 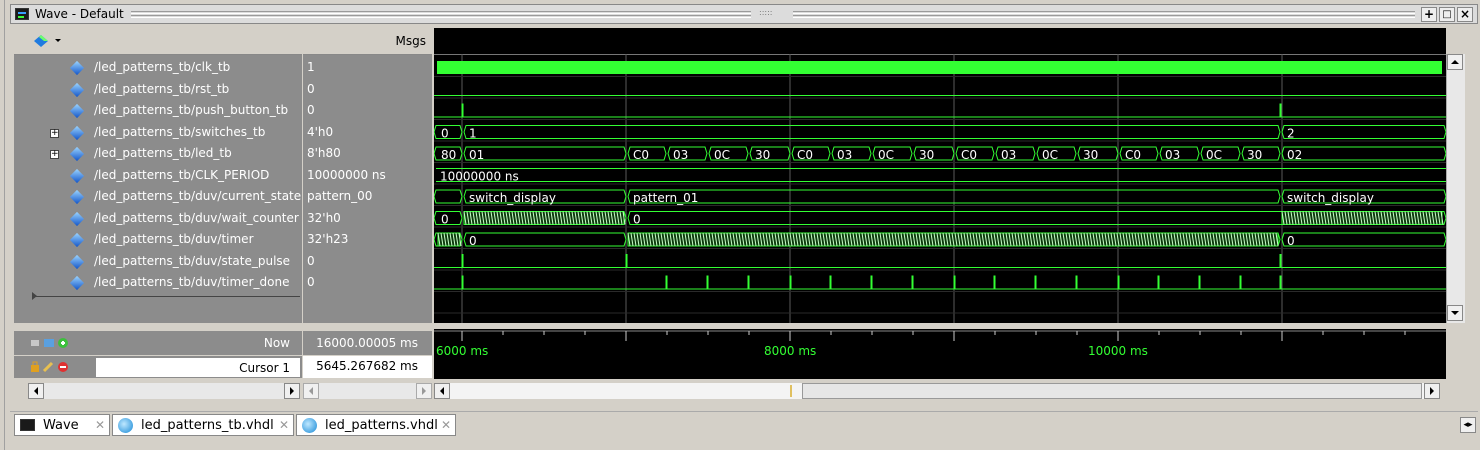 What do you see at coordinates (340, 196) in the screenshot?
I see `signal-value: pattern_00` at bounding box center [340, 196].